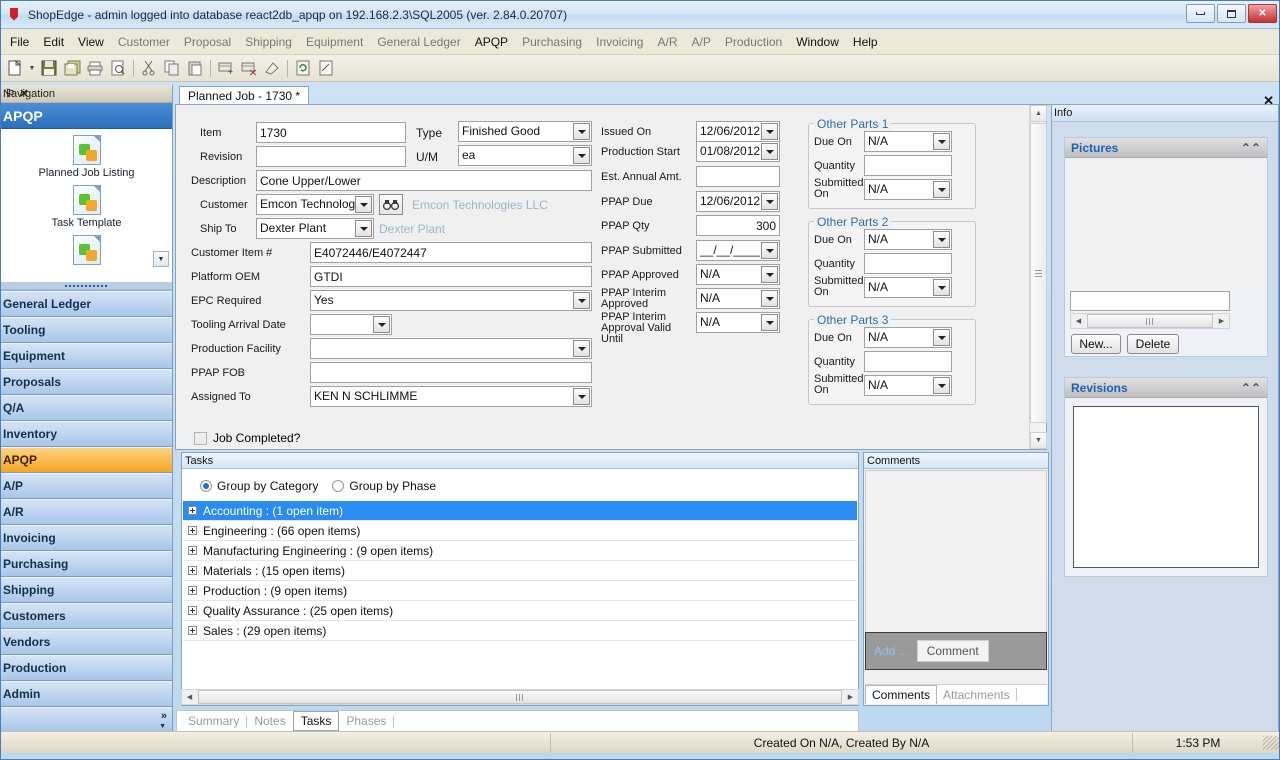  What do you see at coordinates (738, 176) in the screenshot?
I see `est-annual-amt-input` at bounding box center [738, 176].